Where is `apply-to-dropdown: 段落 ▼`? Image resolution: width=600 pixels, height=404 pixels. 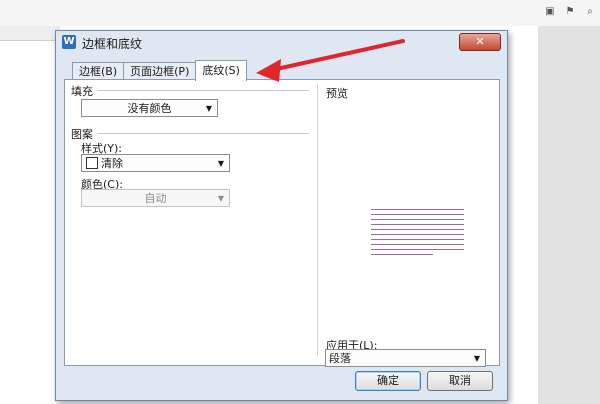
apply-to-dropdown: 段落 ▼ is located at coordinates (405, 358).